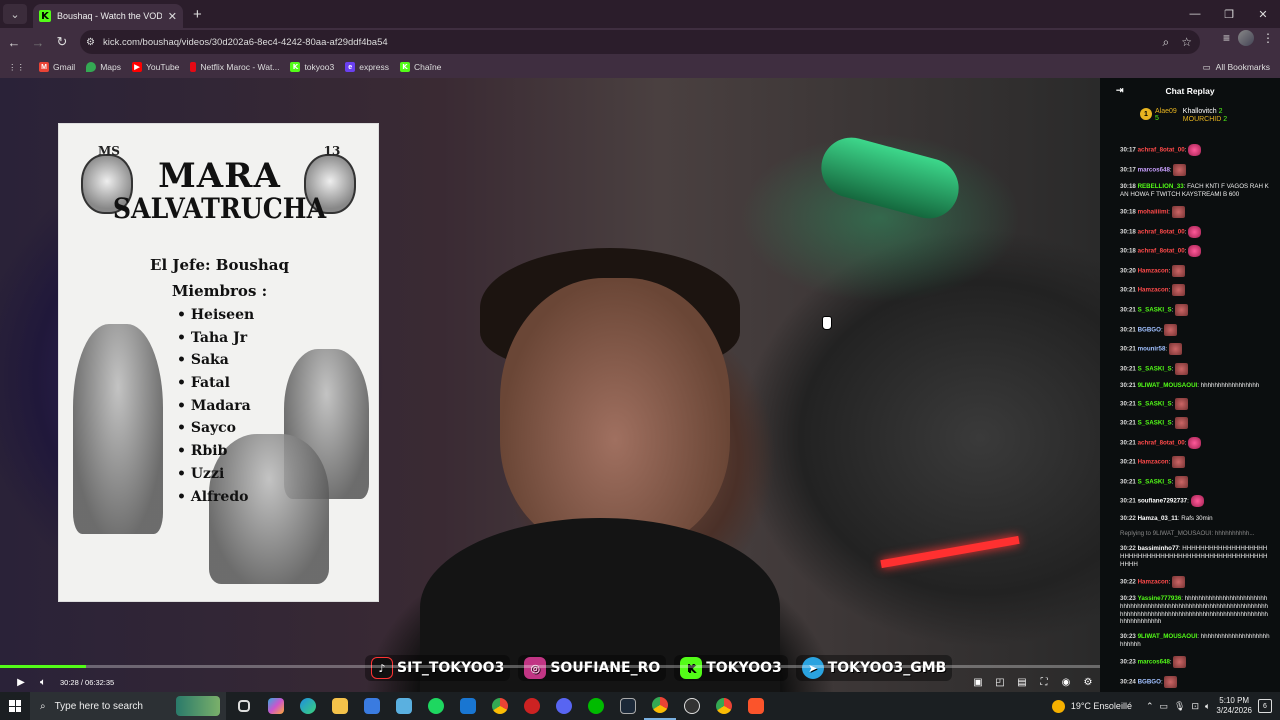 The height and width of the screenshot is (720, 1280). What do you see at coordinates (90, 42) in the screenshot?
I see `site-info-icon: ⚙` at bounding box center [90, 42].